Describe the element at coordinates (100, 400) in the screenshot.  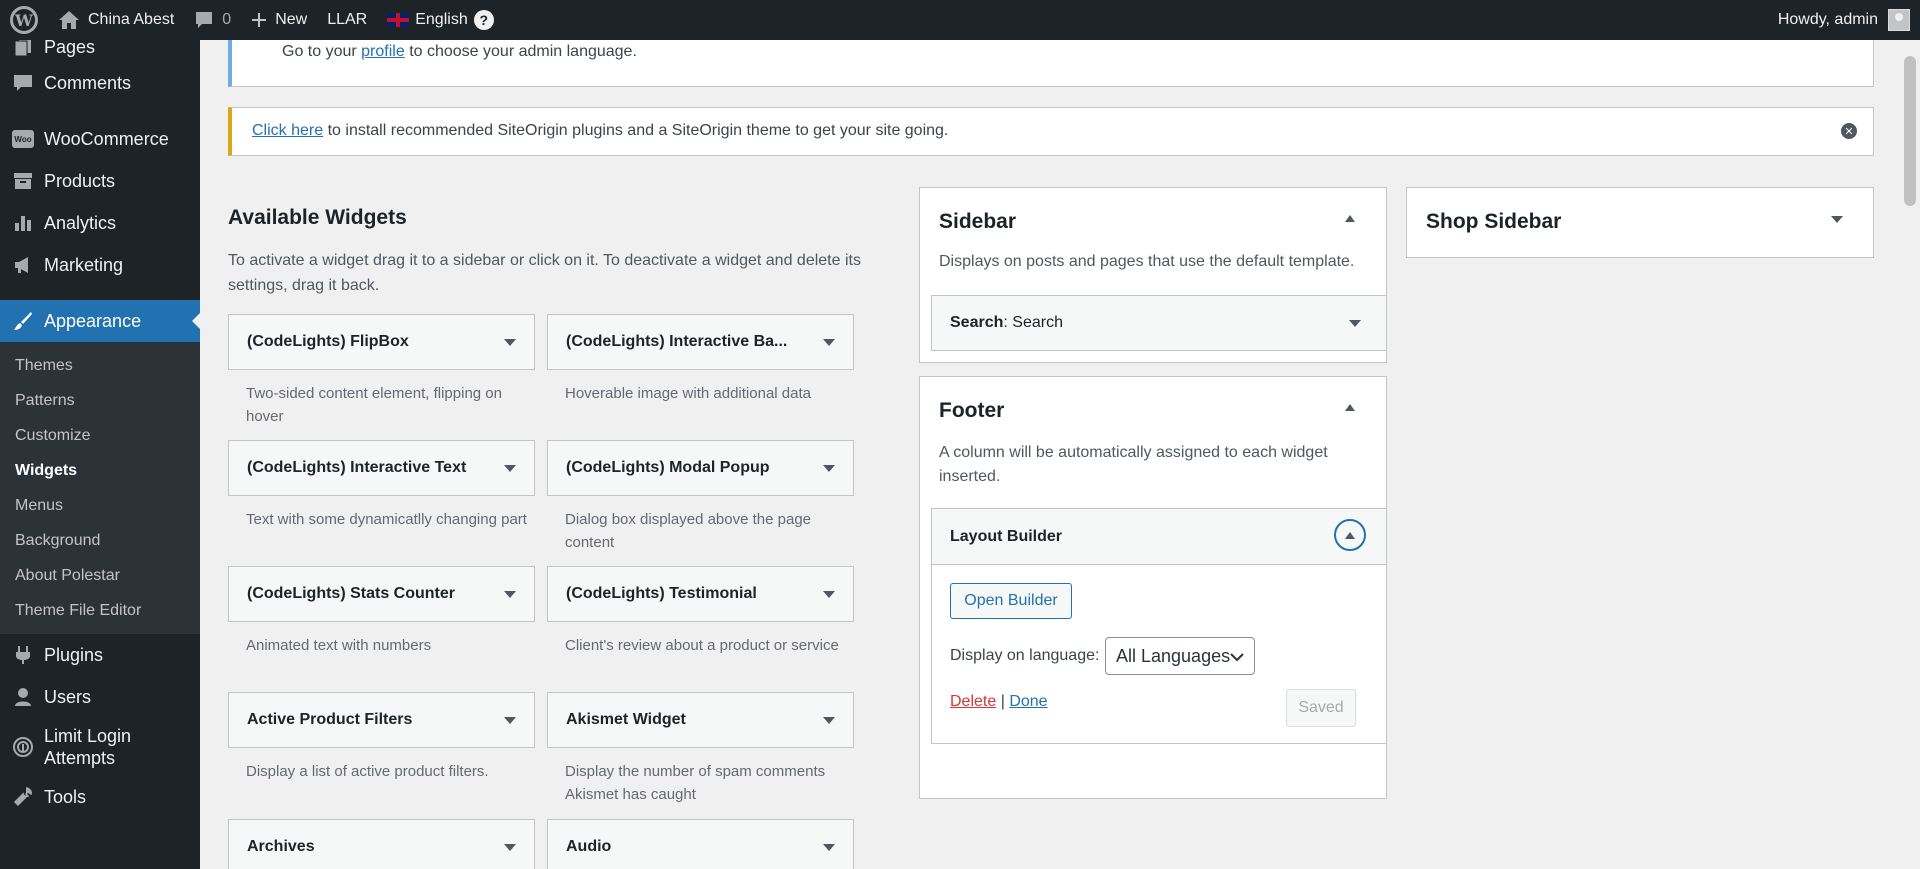
I see `submenu-patterns: Patterns` at that location.